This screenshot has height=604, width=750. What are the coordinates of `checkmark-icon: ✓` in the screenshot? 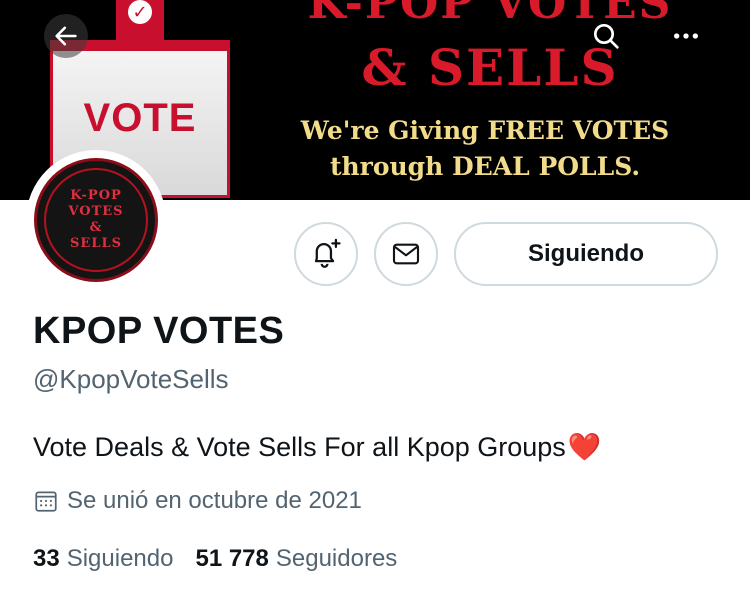 It's located at (140, 12).